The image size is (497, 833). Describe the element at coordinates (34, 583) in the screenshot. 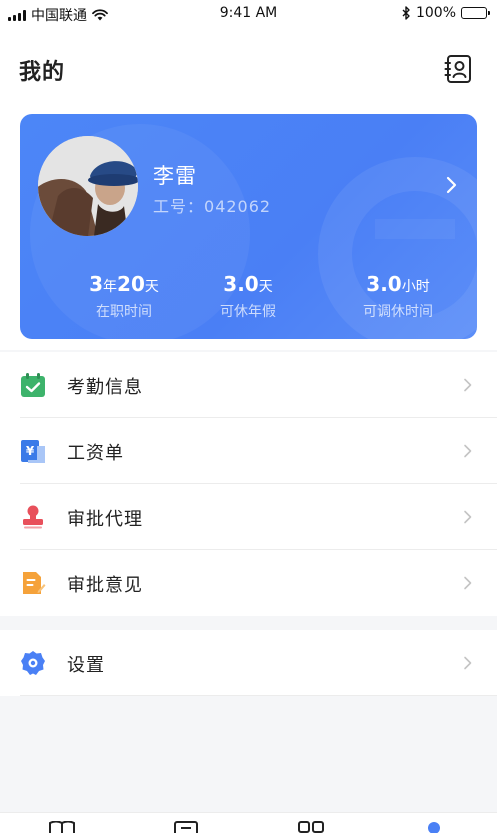

I see `document-edit-icon` at that location.